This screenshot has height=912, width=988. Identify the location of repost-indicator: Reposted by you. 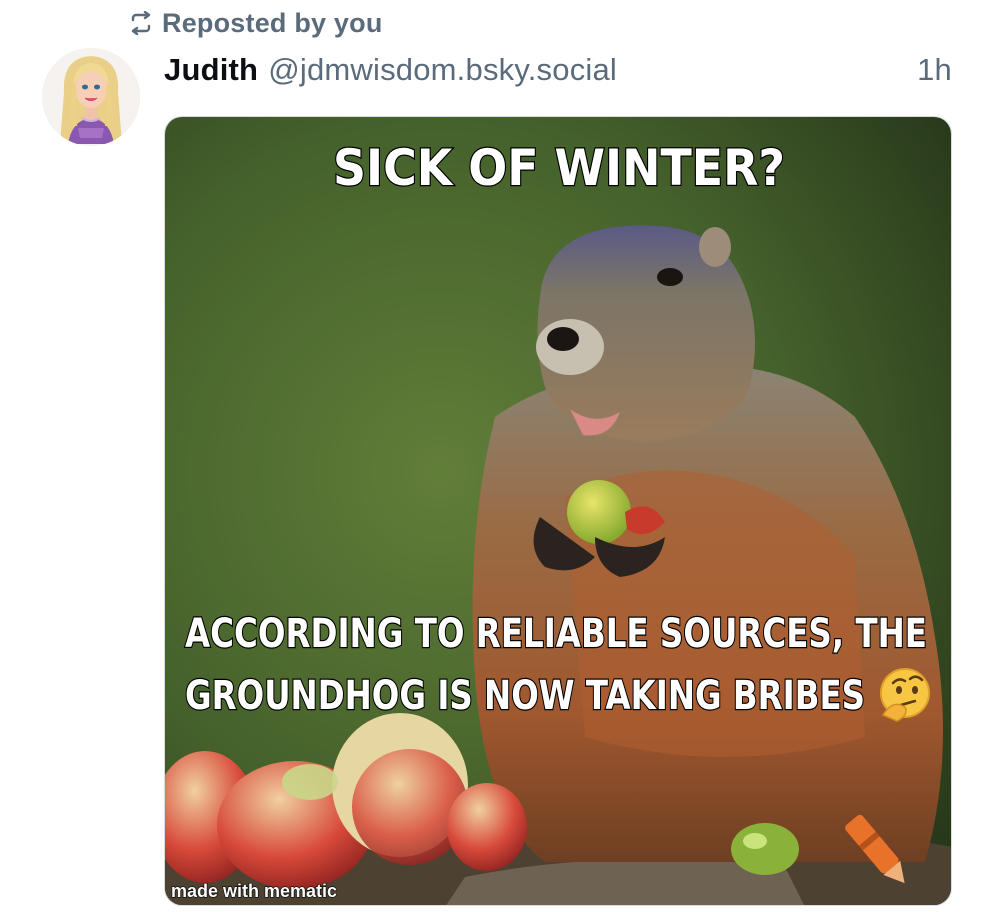
(255, 23).